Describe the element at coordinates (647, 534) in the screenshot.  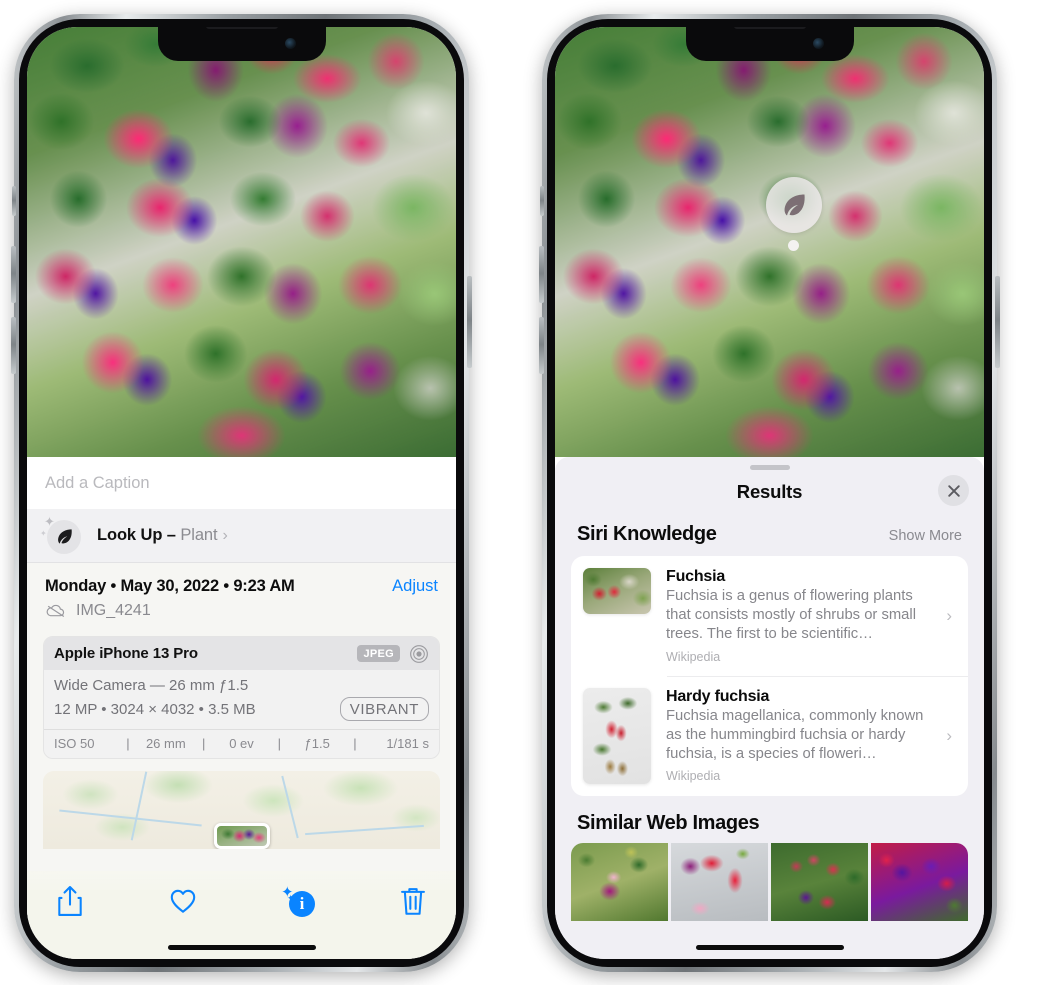
I see `siri-knowledge-title: Siri Knowledge` at that location.